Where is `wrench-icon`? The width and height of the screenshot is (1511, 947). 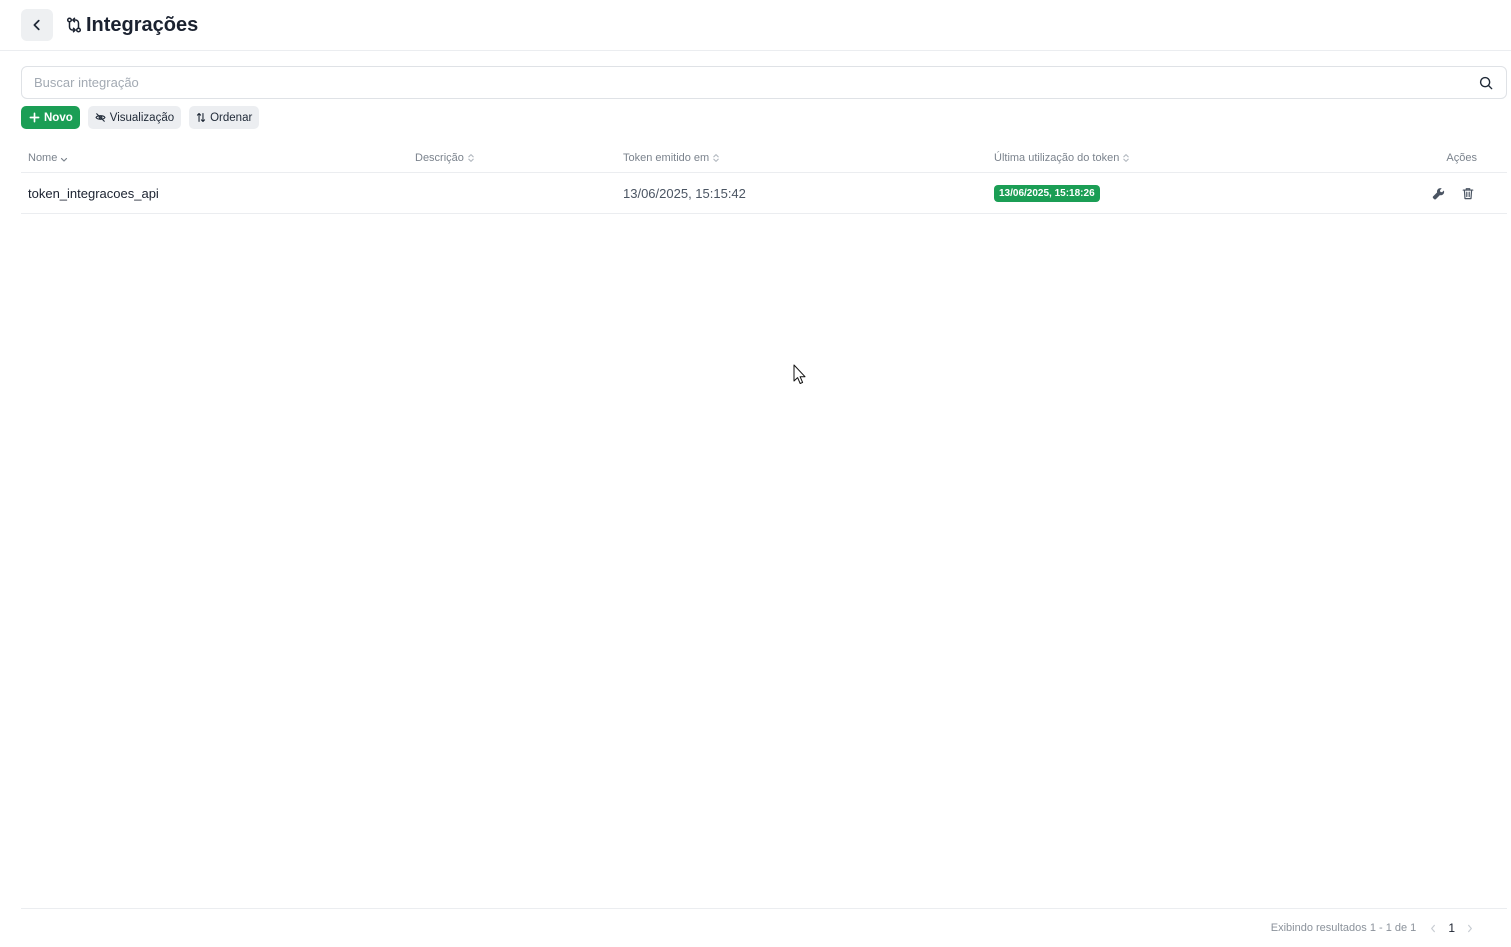
wrench-icon is located at coordinates (1438, 194).